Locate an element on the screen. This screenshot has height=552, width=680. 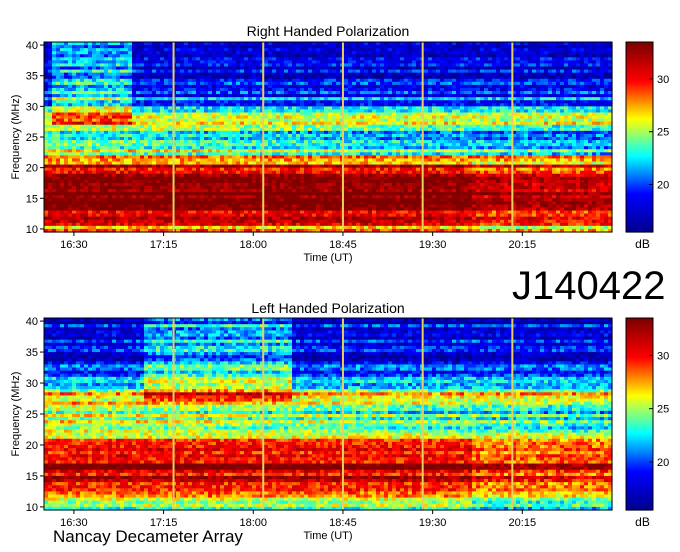
observatory-label: Nancay Decameter Array is located at coordinates (148, 536).